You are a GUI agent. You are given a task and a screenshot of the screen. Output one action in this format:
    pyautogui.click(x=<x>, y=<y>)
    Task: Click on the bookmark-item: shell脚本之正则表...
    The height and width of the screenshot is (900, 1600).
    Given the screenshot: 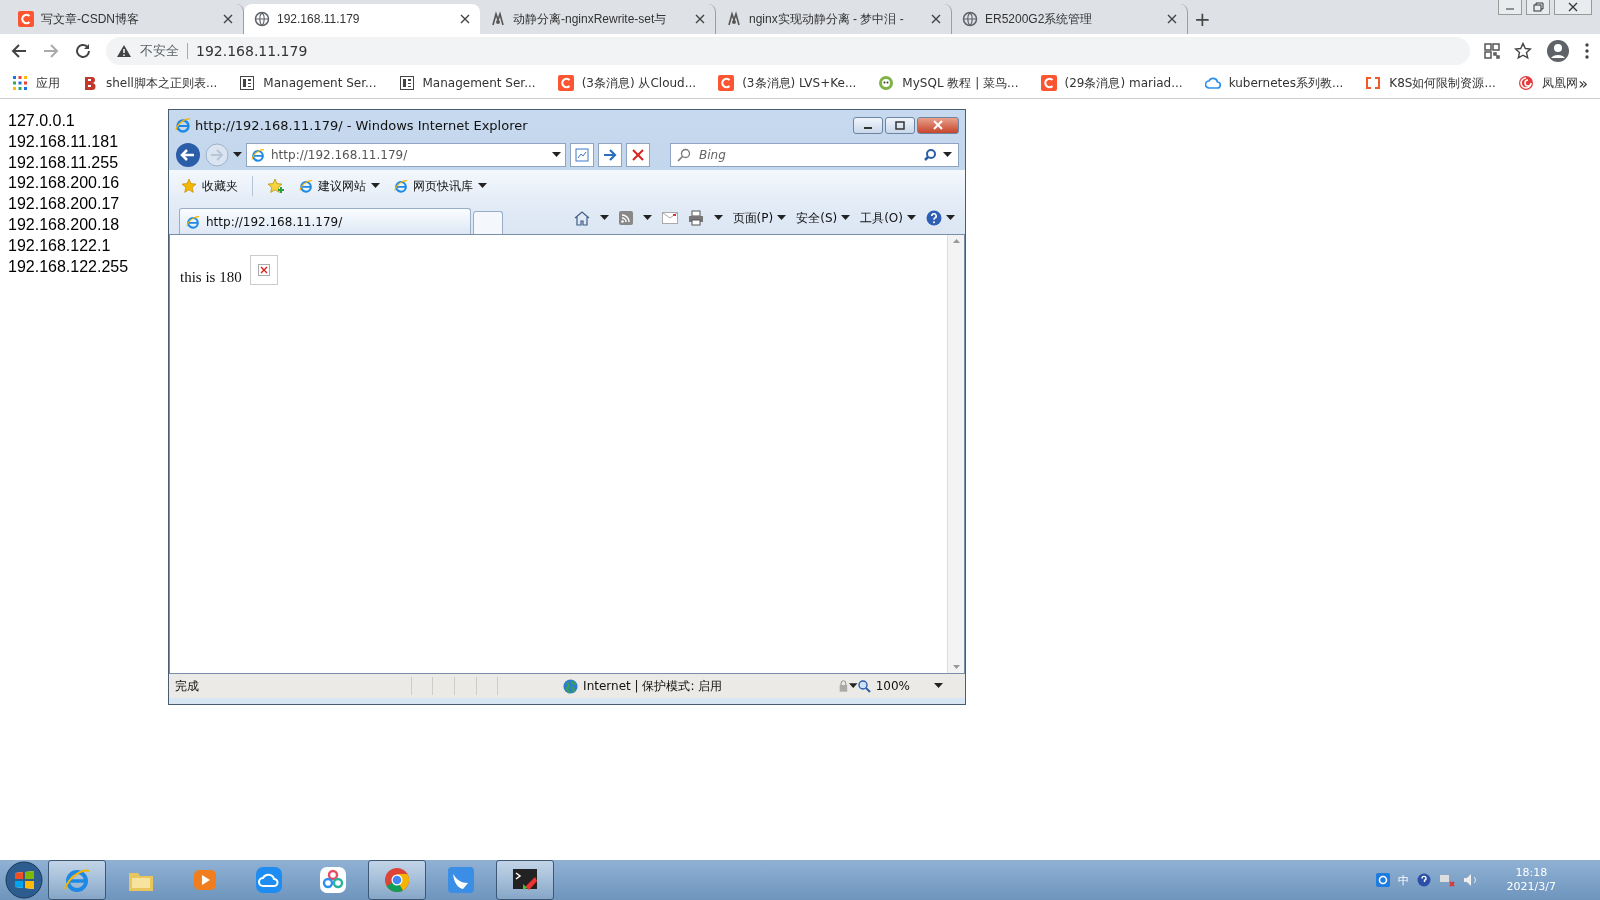 What is the action you would take?
    pyautogui.click(x=150, y=83)
    